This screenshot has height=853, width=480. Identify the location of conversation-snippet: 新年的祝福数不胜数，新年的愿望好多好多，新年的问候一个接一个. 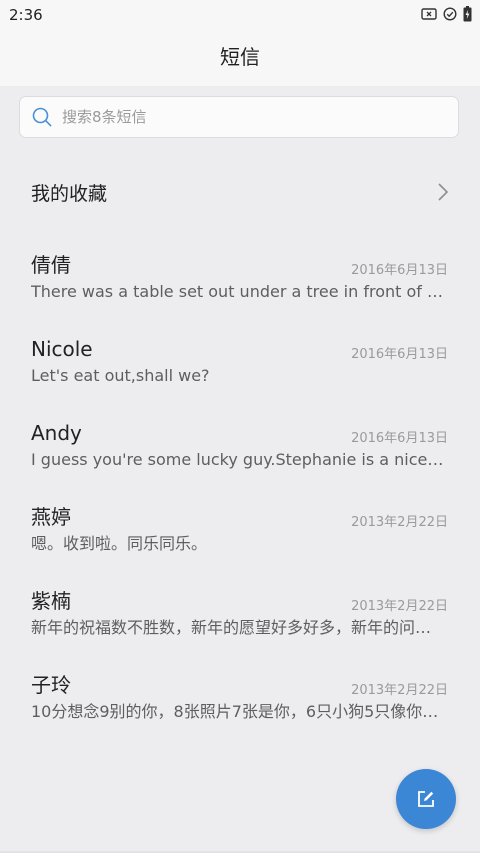
(239, 627).